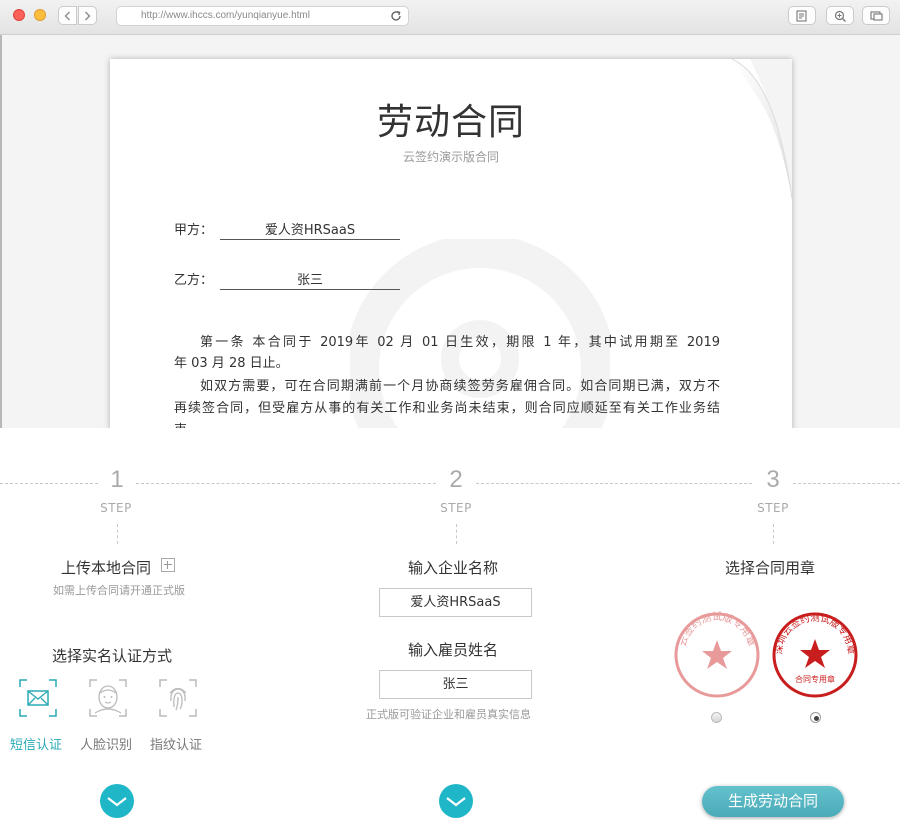 The height and width of the screenshot is (820, 900). What do you see at coordinates (450, 122) in the screenshot?
I see `contract-title: 劳动合同` at bounding box center [450, 122].